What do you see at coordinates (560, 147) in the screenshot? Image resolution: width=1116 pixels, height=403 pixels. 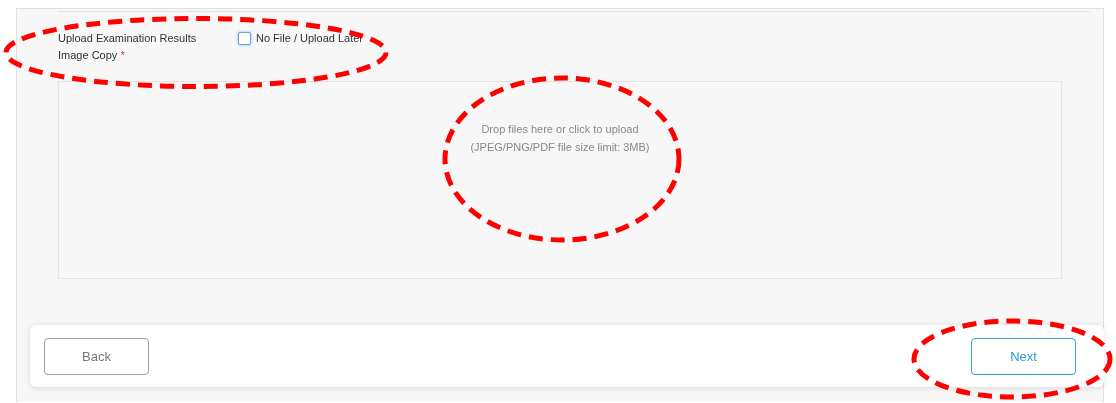 I see `dropzone-hint: (JPEG/PNG/PDF file size limit: 3MB)` at bounding box center [560, 147].